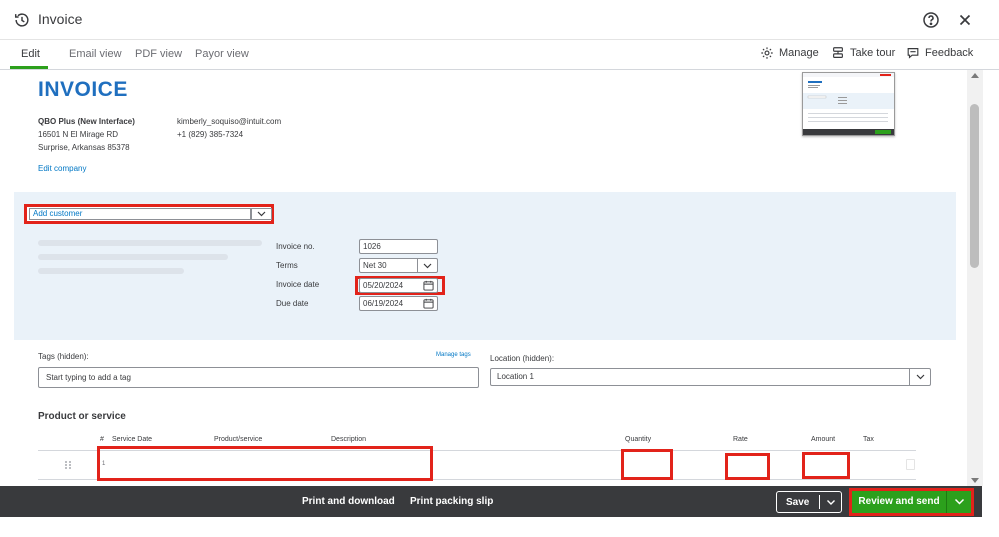 Image resolution: width=999 pixels, height=537 pixels. I want to click on tab-email-view: Email view, so click(95, 54).